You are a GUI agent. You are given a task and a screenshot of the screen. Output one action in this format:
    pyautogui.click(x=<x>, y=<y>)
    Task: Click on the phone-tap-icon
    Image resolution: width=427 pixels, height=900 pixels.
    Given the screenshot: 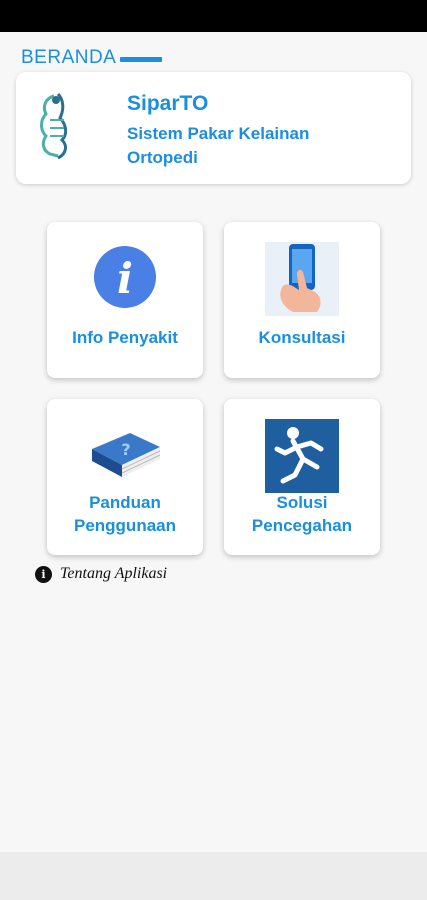 What is the action you would take?
    pyautogui.click(x=302, y=279)
    